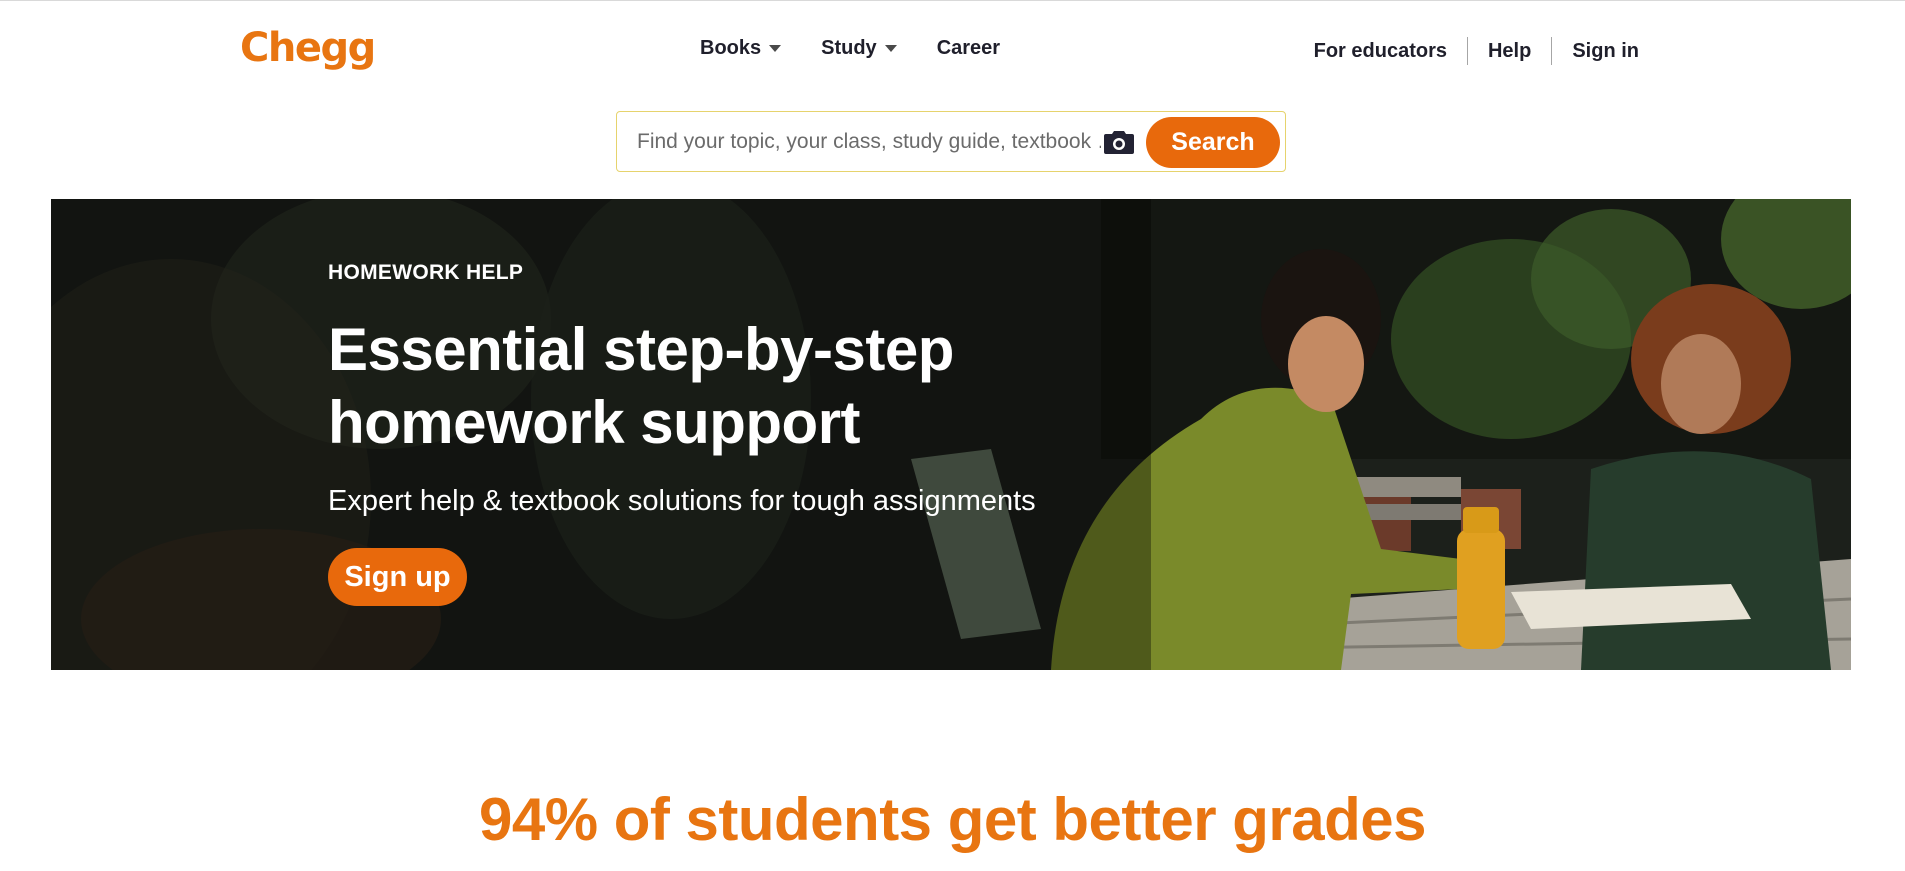 The image size is (1905, 871). I want to click on nav-study: Study, so click(859, 48).